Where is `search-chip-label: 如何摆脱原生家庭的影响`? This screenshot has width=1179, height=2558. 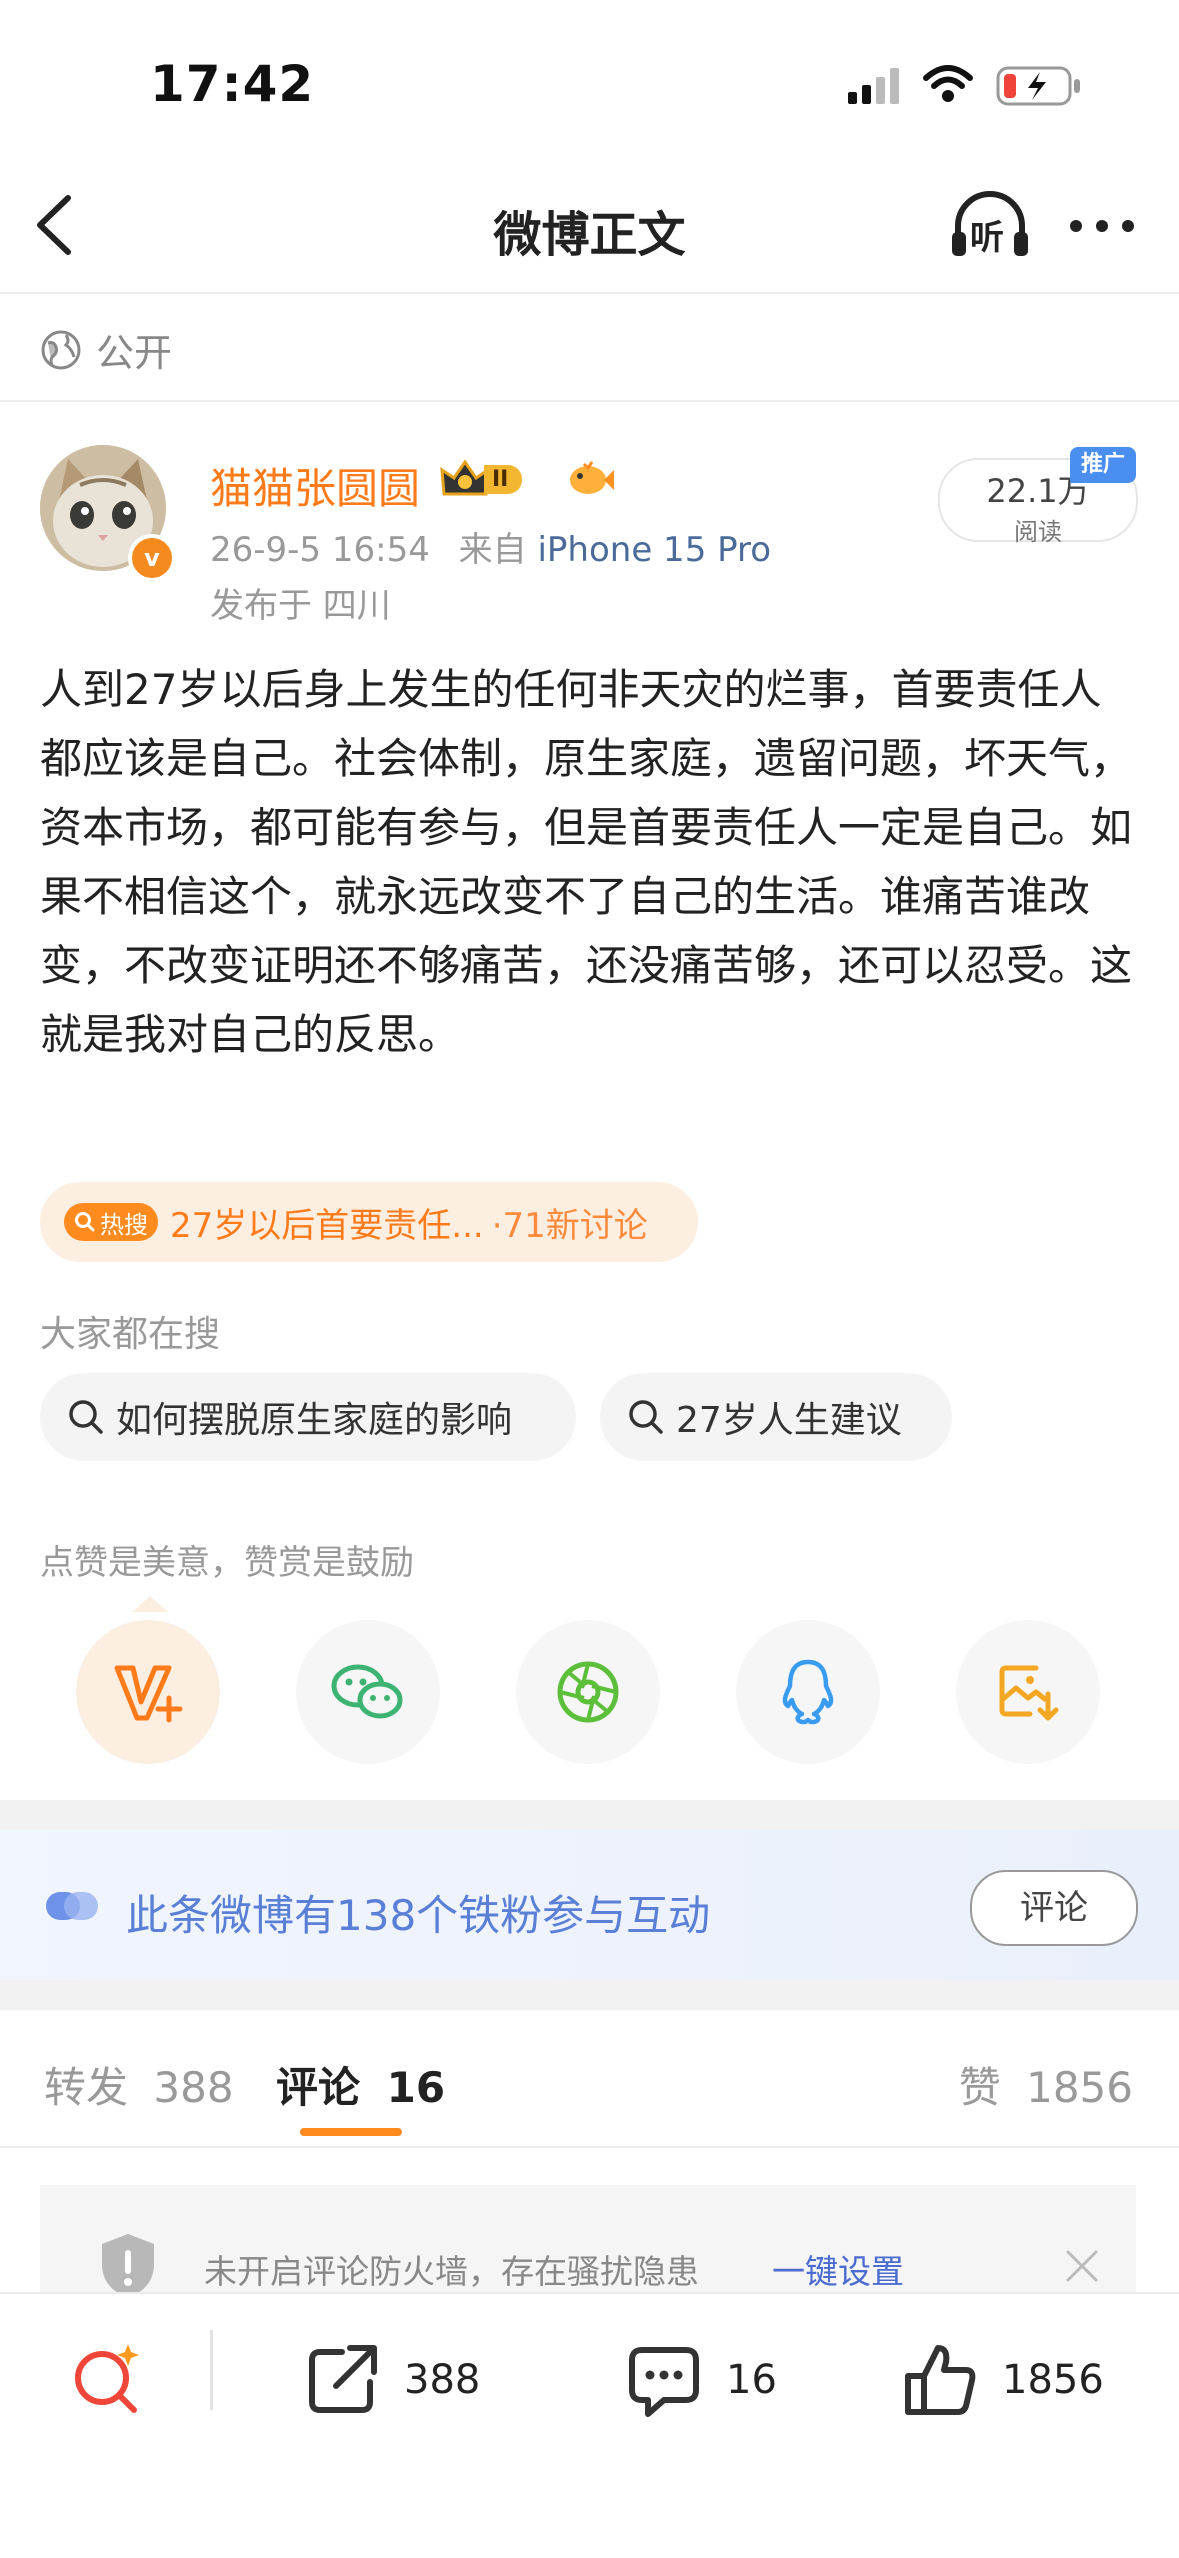
search-chip-label: 如何摆脱原生家庭的影响 is located at coordinates (314, 1420).